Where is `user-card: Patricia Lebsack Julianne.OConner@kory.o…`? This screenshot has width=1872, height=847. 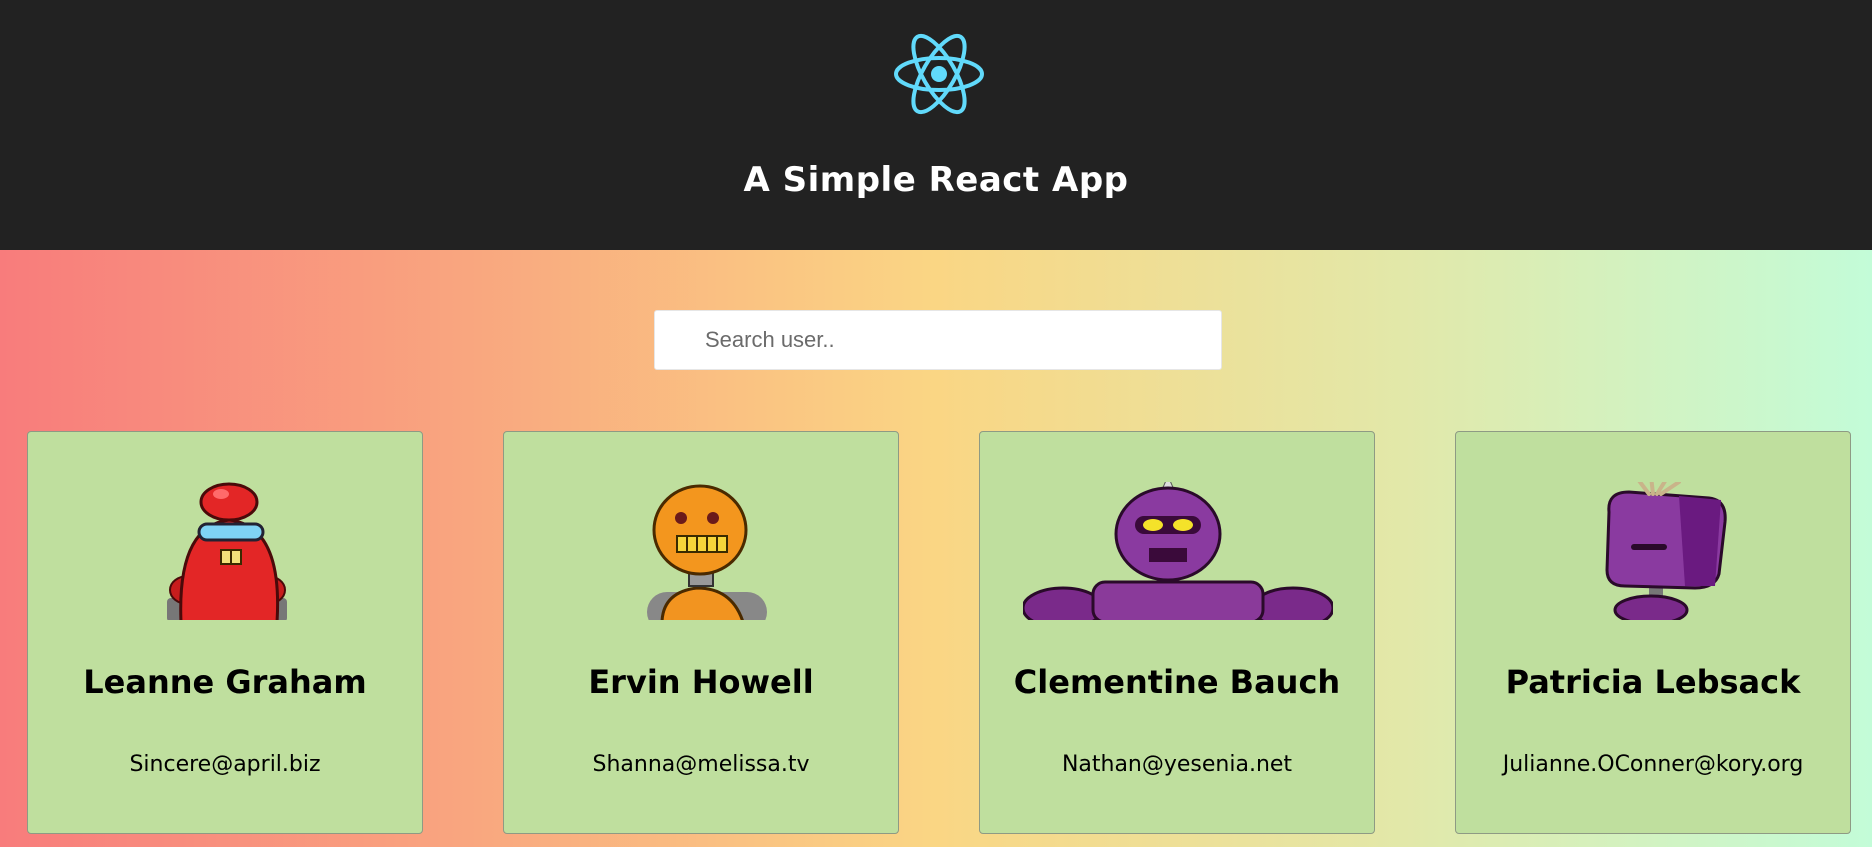 user-card: Patricia Lebsack Julianne.OConner@kory.o… is located at coordinates (1653, 632).